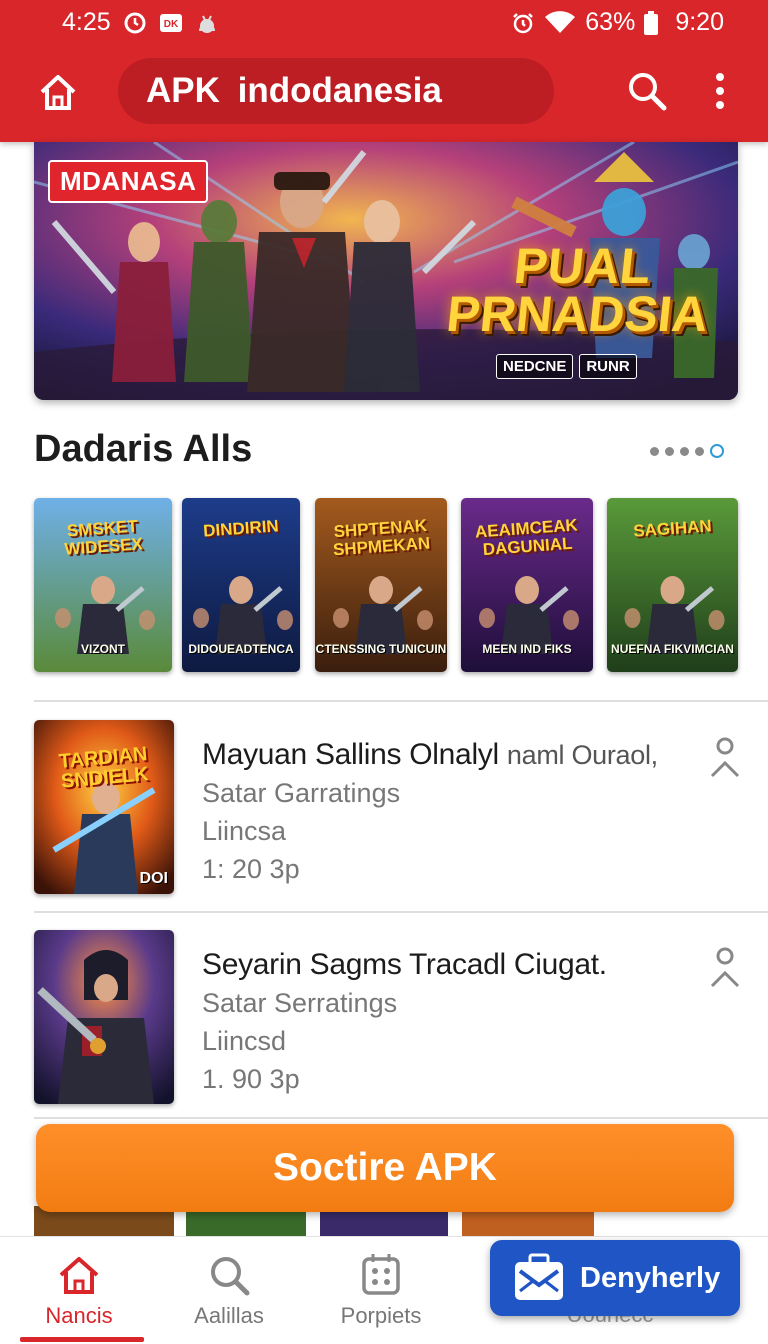 The height and width of the screenshot is (1344, 768). I want to click on deny-help-button: Denyherly, so click(615, 1278).